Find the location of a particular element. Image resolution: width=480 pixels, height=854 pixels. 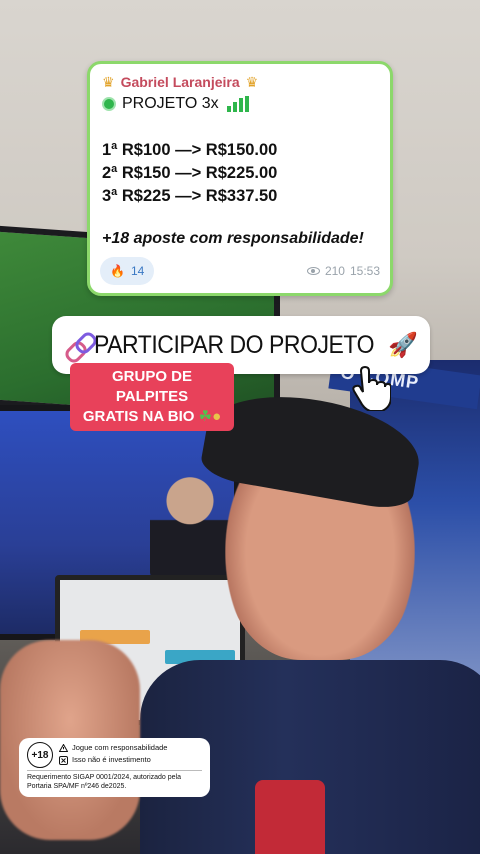

reaction-count: 14 is located at coordinates (137, 271).